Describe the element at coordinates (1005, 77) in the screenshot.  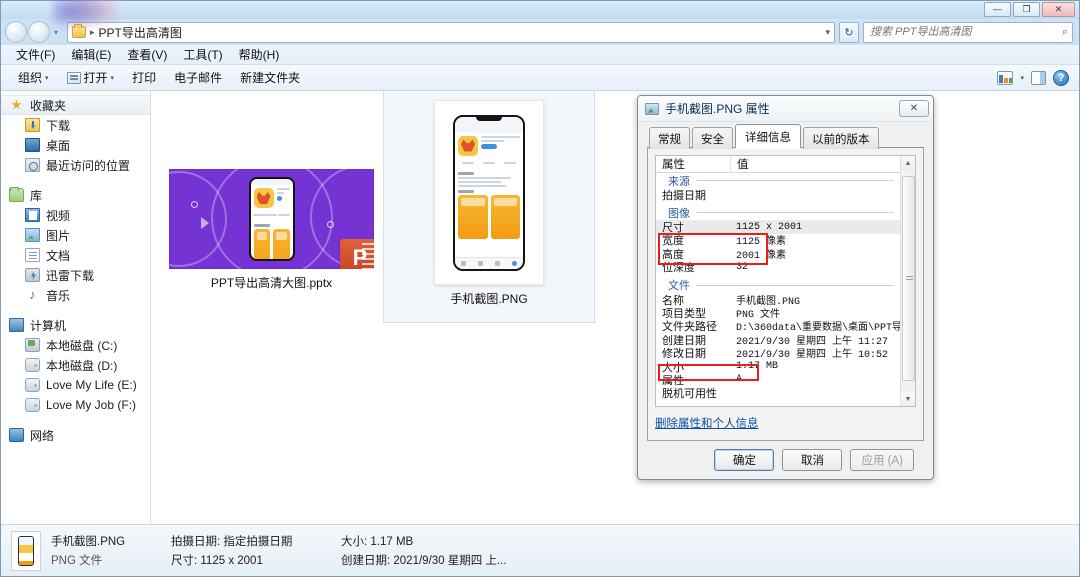
I see `change-view-icon` at that location.